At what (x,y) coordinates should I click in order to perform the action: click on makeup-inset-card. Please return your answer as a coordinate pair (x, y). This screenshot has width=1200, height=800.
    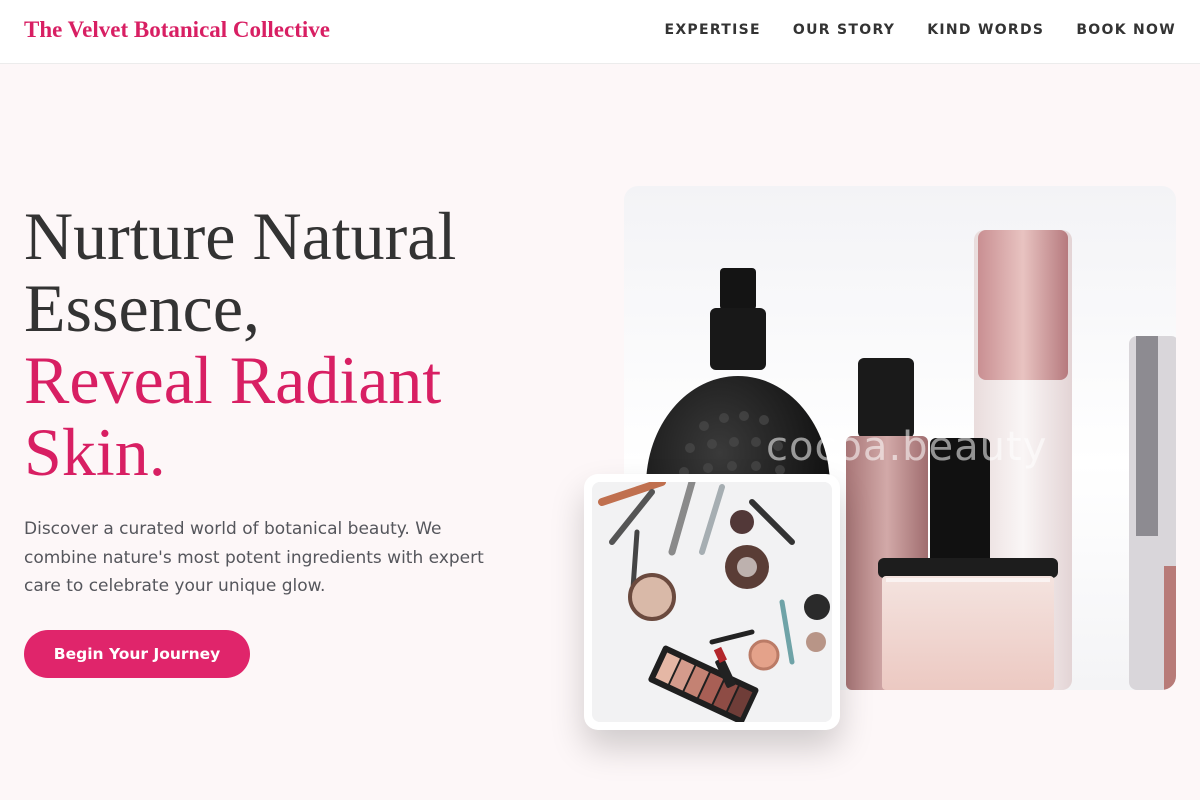
    Looking at the image, I should click on (712, 602).